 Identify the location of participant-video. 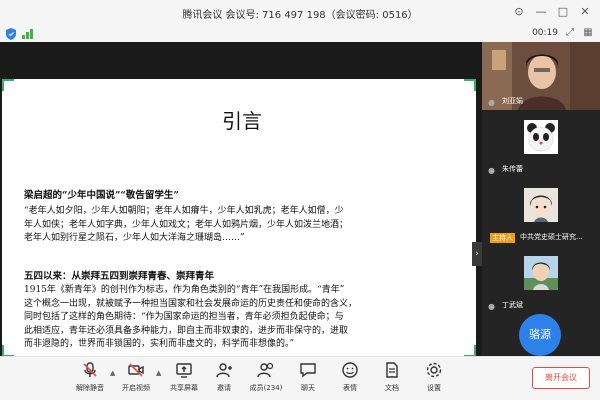
(541, 76).